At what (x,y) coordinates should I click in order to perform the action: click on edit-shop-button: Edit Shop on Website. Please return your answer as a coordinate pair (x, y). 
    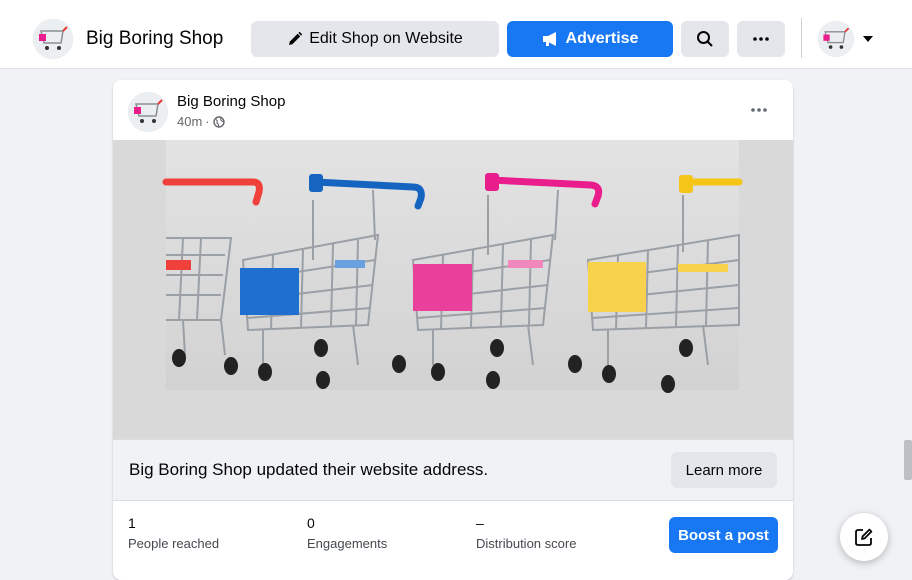
    Looking at the image, I should click on (375, 39).